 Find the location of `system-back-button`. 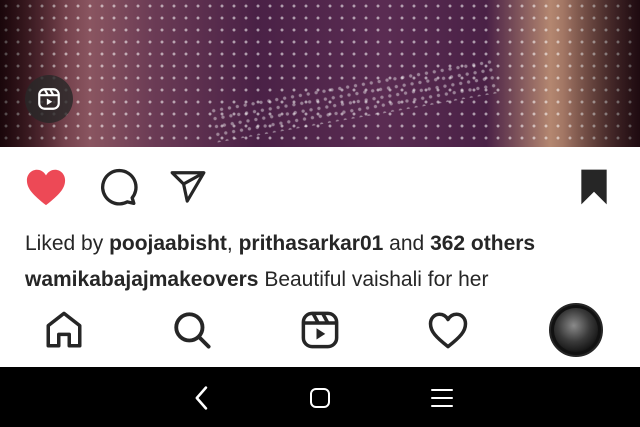

system-back-button is located at coordinates (202, 398).